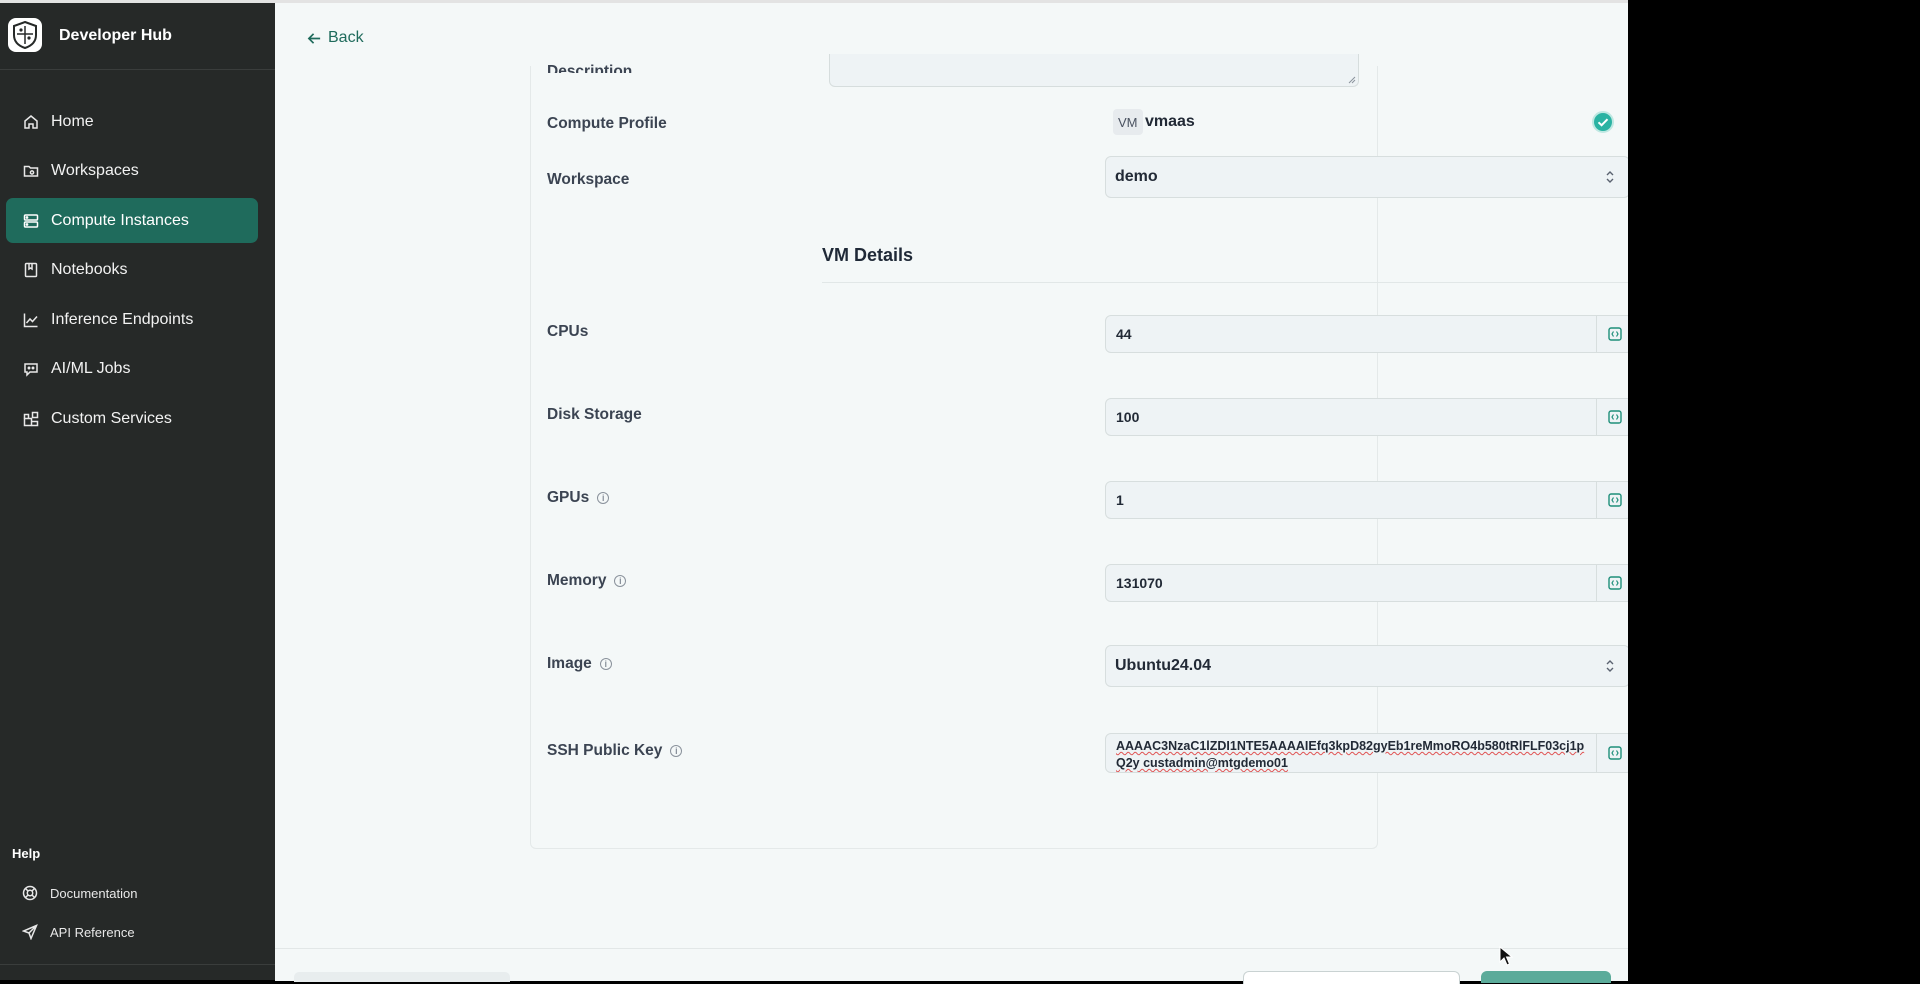  What do you see at coordinates (1139, 583) in the screenshot?
I see `memory-value: 131070` at bounding box center [1139, 583].